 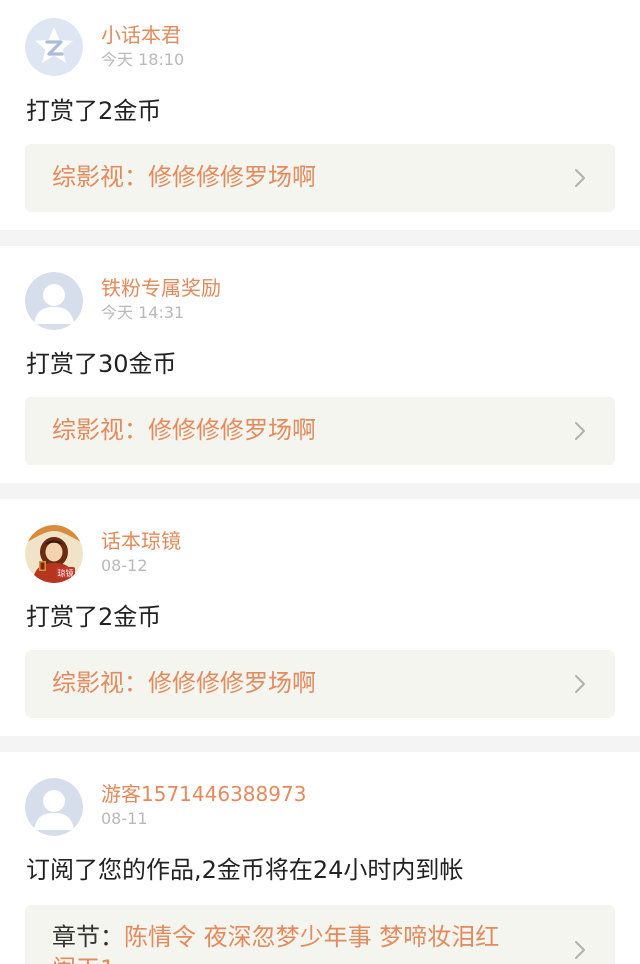 What do you see at coordinates (276, 937) in the screenshot?
I see `chapter-title: 章节：陈情令 夜深忽梦少年事 梦啼妆泪红` at bounding box center [276, 937].